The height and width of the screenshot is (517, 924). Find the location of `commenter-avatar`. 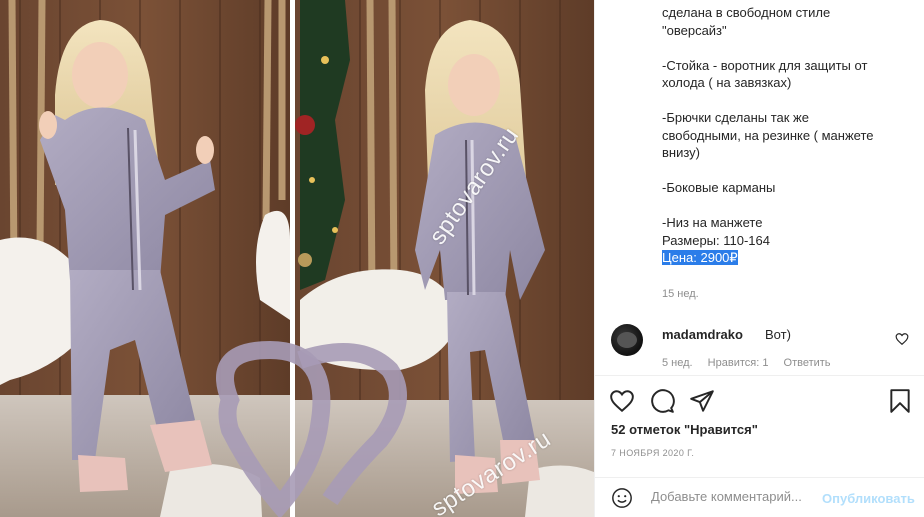

commenter-avatar is located at coordinates (627, 340).